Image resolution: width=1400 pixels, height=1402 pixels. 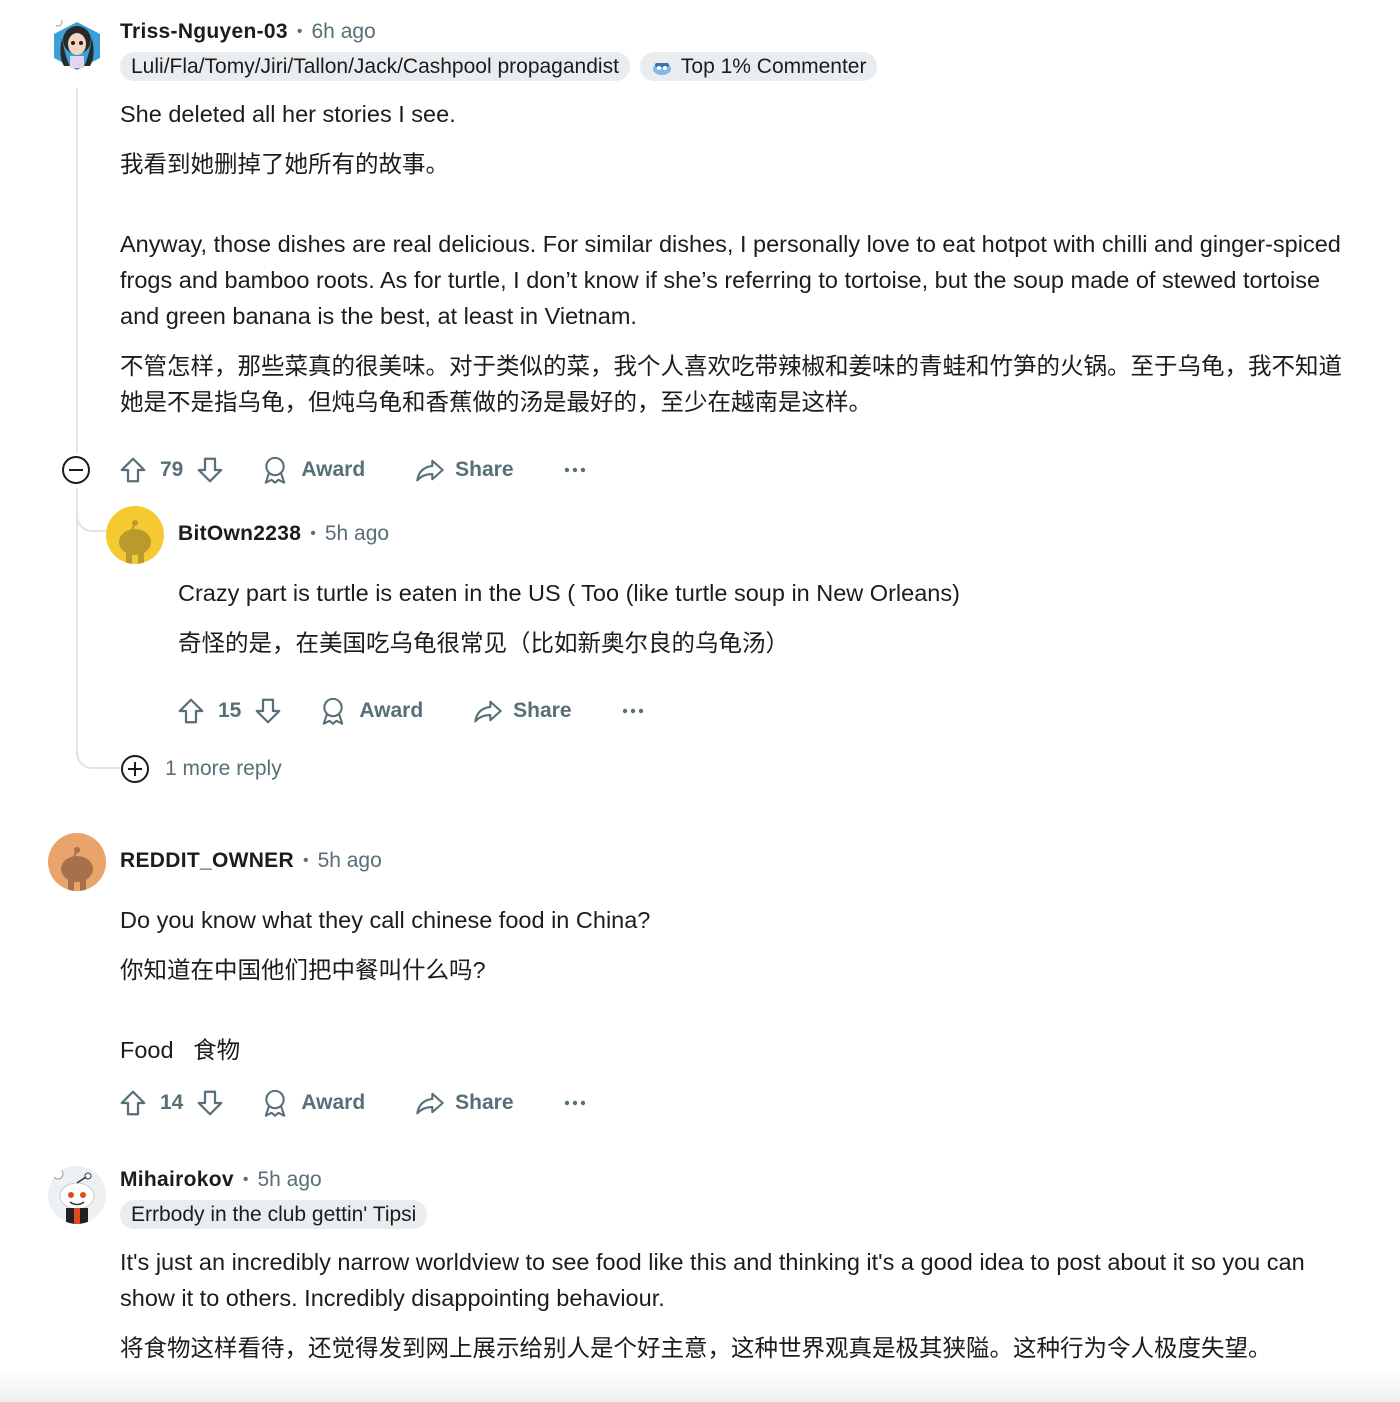 I want to click on achievement-flair: Top 1% Commenter, so click(x=758, y=66).